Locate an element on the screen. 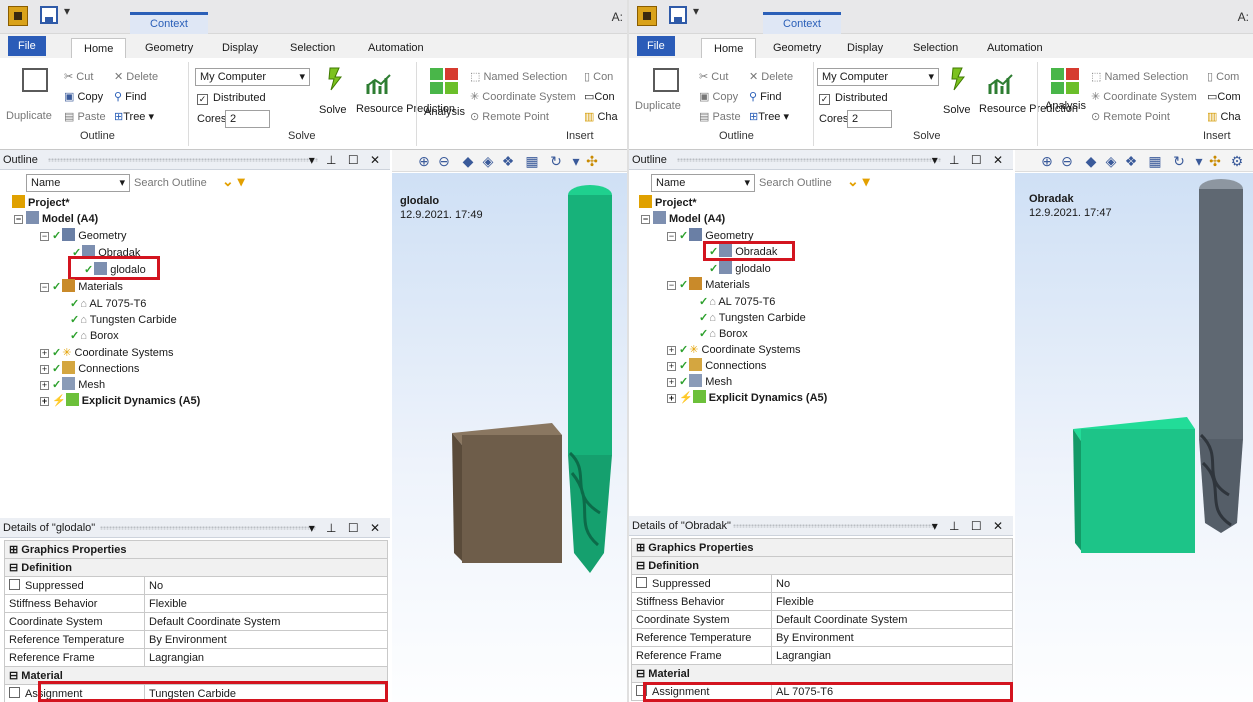 This screenshot has width=1253, height=702. tree-item-material-tungsten: ✓⌂ Tungsten Carbide is located at coordinates (752, 318).